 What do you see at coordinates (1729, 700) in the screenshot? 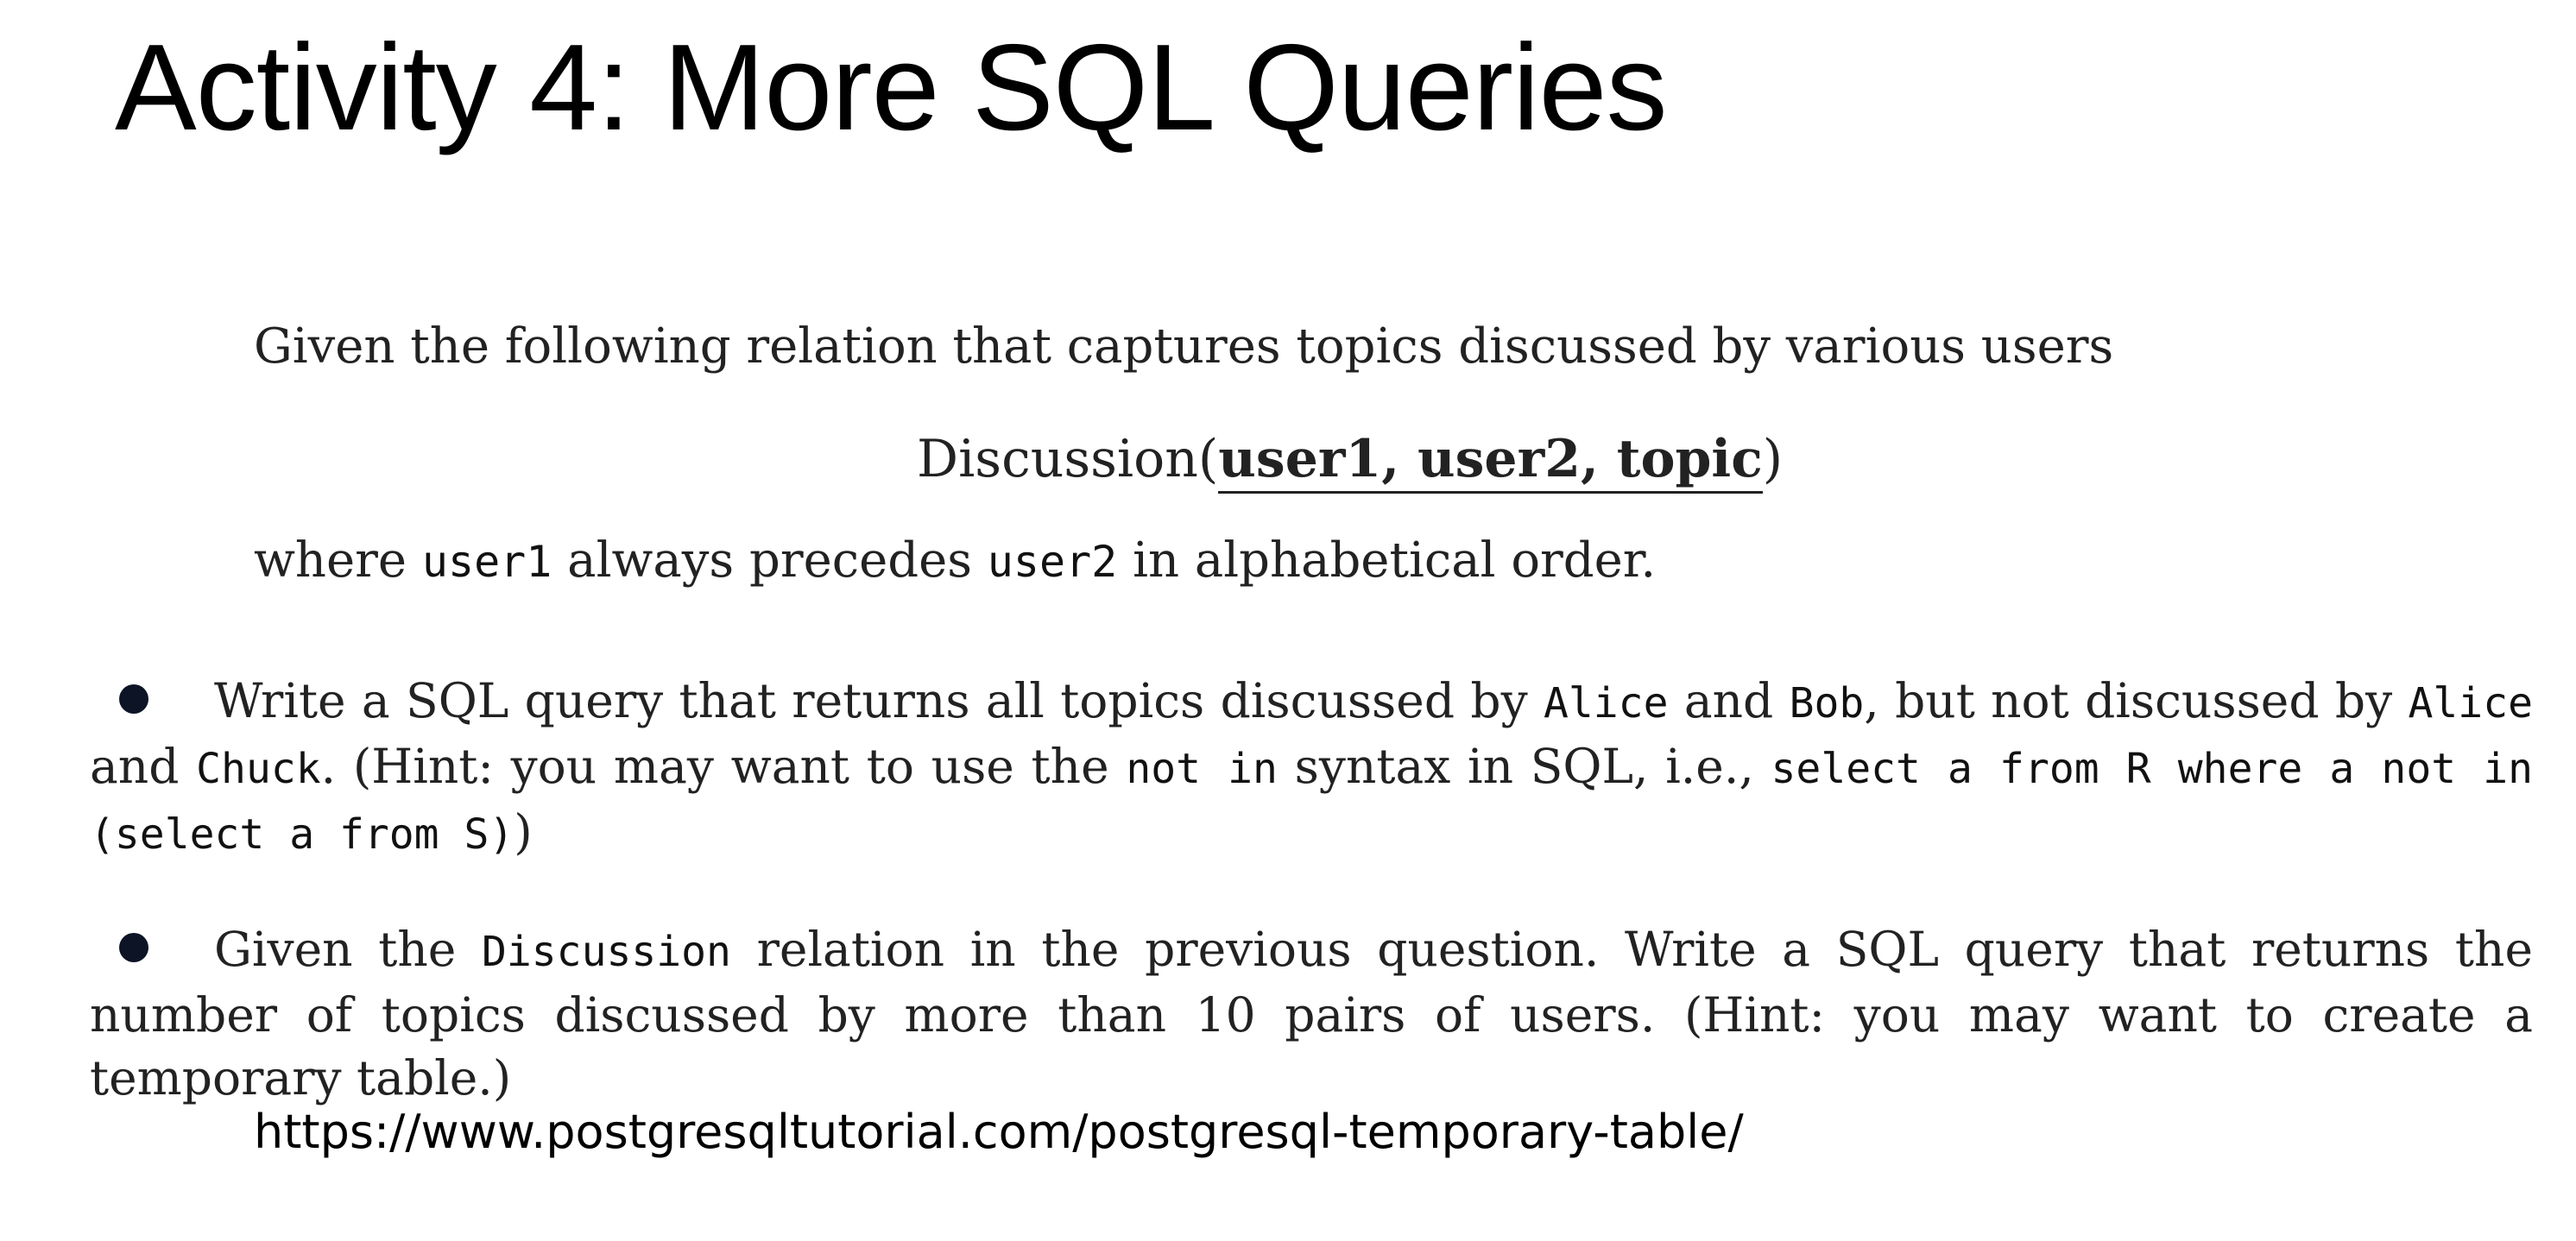
I see `q1-text-2: and` at bounding box center [1729, 700].